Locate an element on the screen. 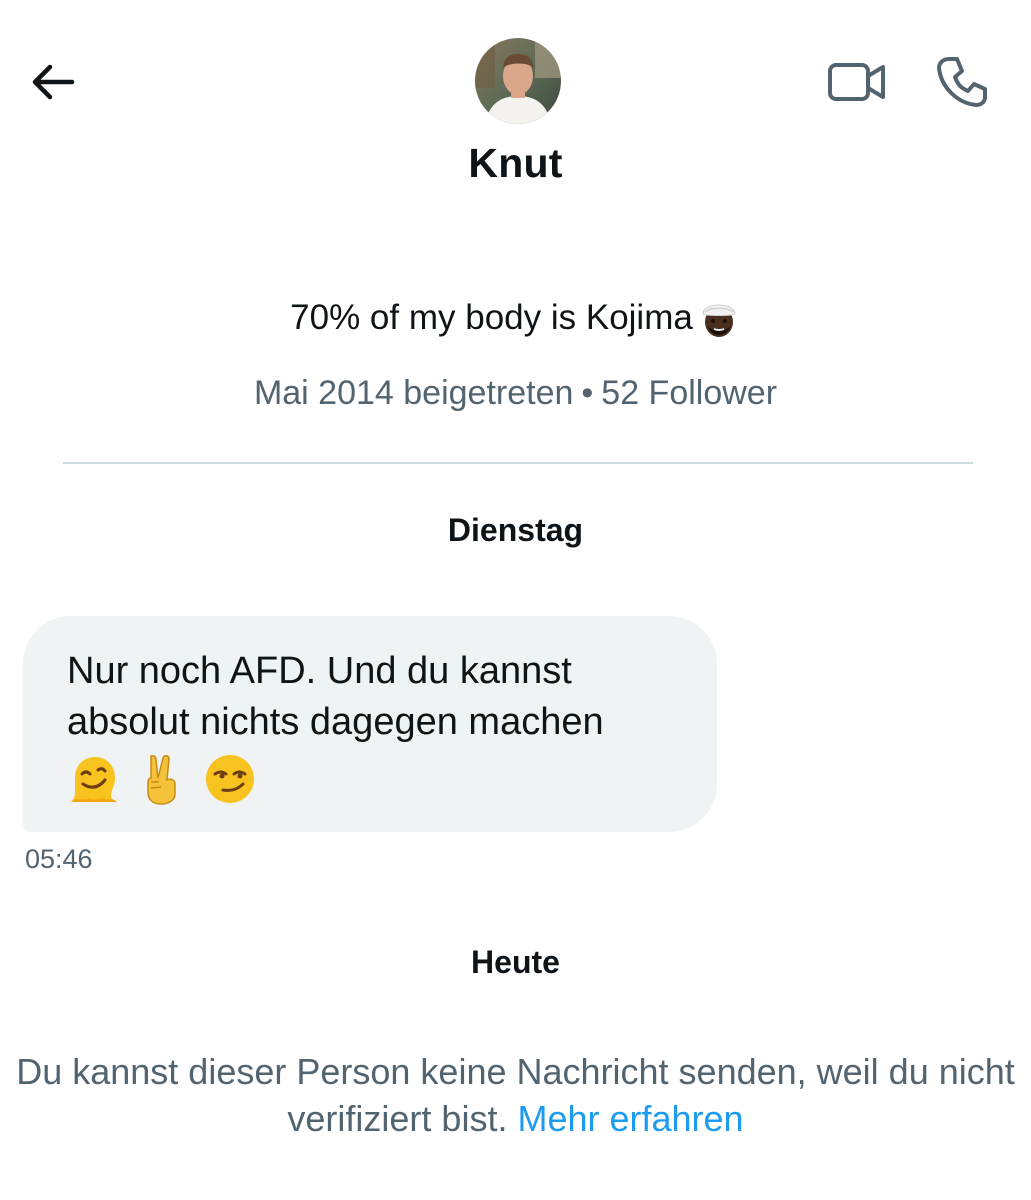 The height and width of the screenshot is (1200, 1031). phone-icon is located at coordinates (962, 82).